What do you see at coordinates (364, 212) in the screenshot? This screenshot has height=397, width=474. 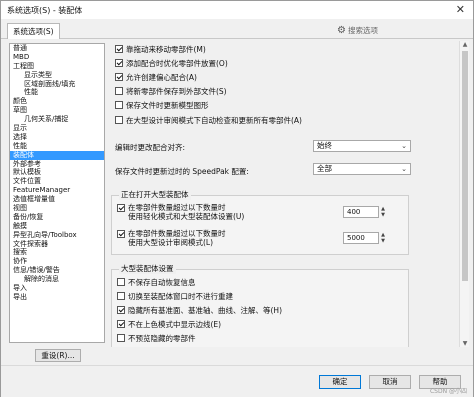 I see `threshold-spinbox: 400 ▲ ▼` at bounding box center [364, 212].